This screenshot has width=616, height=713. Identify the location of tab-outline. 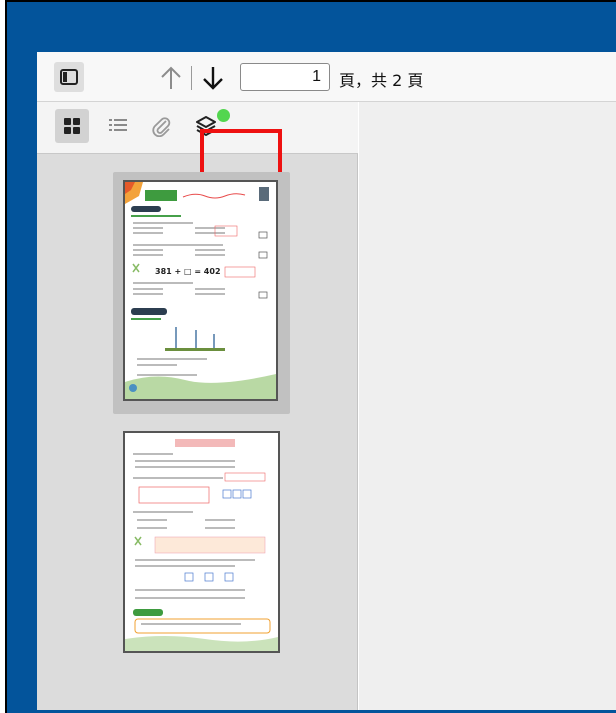
(118, 126).